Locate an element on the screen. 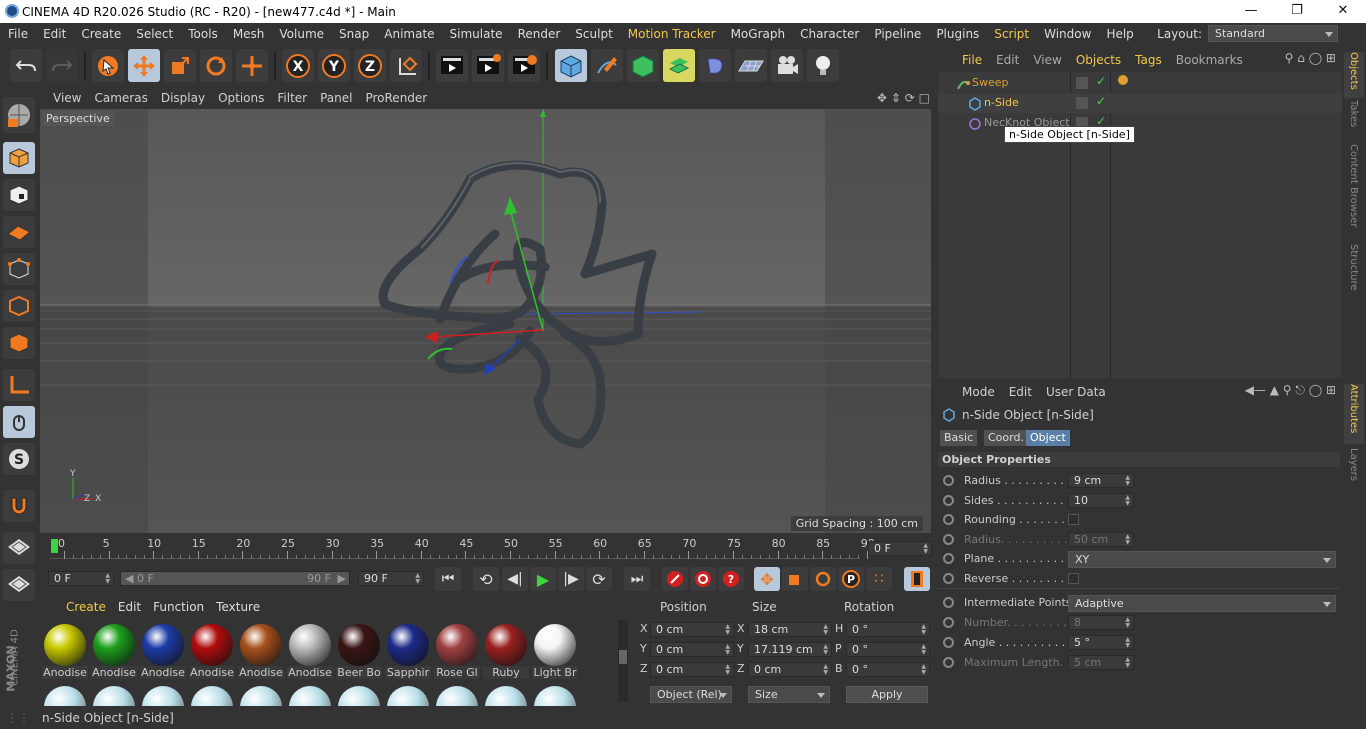 The width and height of the screenshot is (1366, 729). viewport-menu-options: Options is located at coordinates (241, 98).